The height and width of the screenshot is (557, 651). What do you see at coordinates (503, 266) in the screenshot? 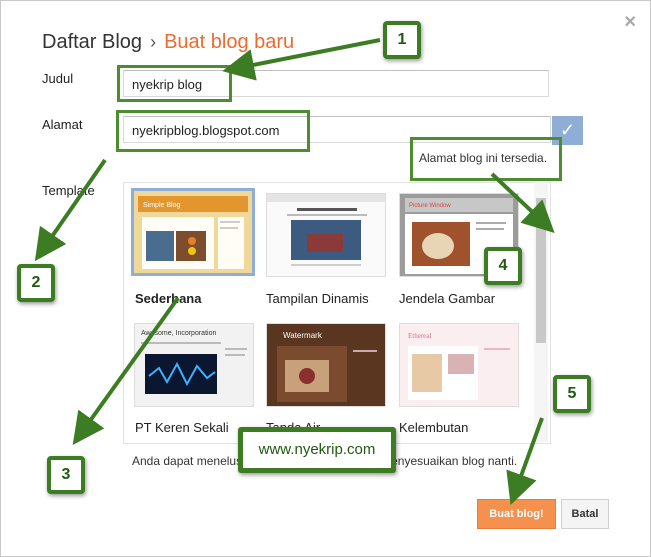
I see `step-badge-4: 4` at bounding box center [503, 266].